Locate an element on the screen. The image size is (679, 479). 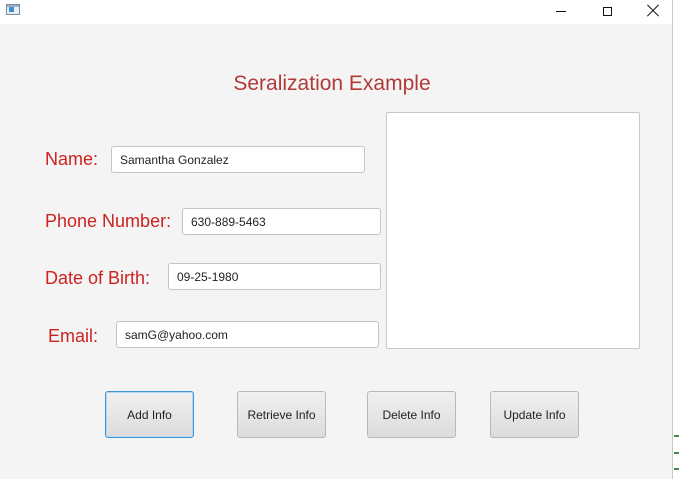
name-label: Name: is located at coordinates (72, 159).